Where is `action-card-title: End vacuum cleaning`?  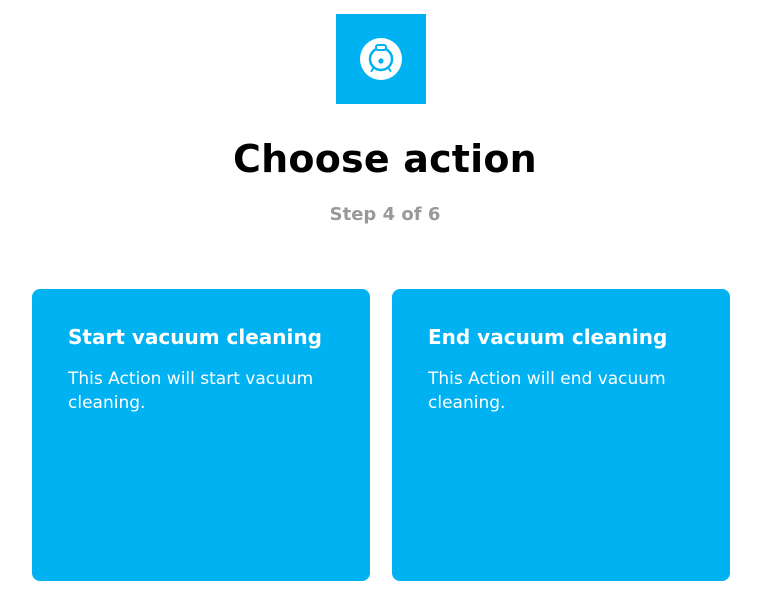
action-card-title: End vacuum cleaning is located at coordinates (548, 337).